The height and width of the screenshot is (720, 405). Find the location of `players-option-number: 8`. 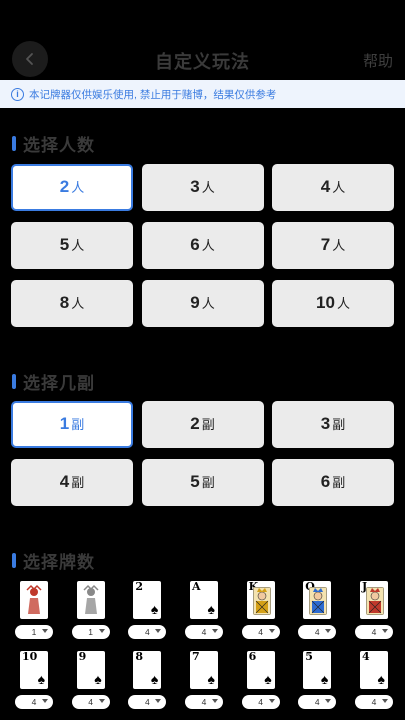

players-option-number: 8 is located at coordinates (64, 302).